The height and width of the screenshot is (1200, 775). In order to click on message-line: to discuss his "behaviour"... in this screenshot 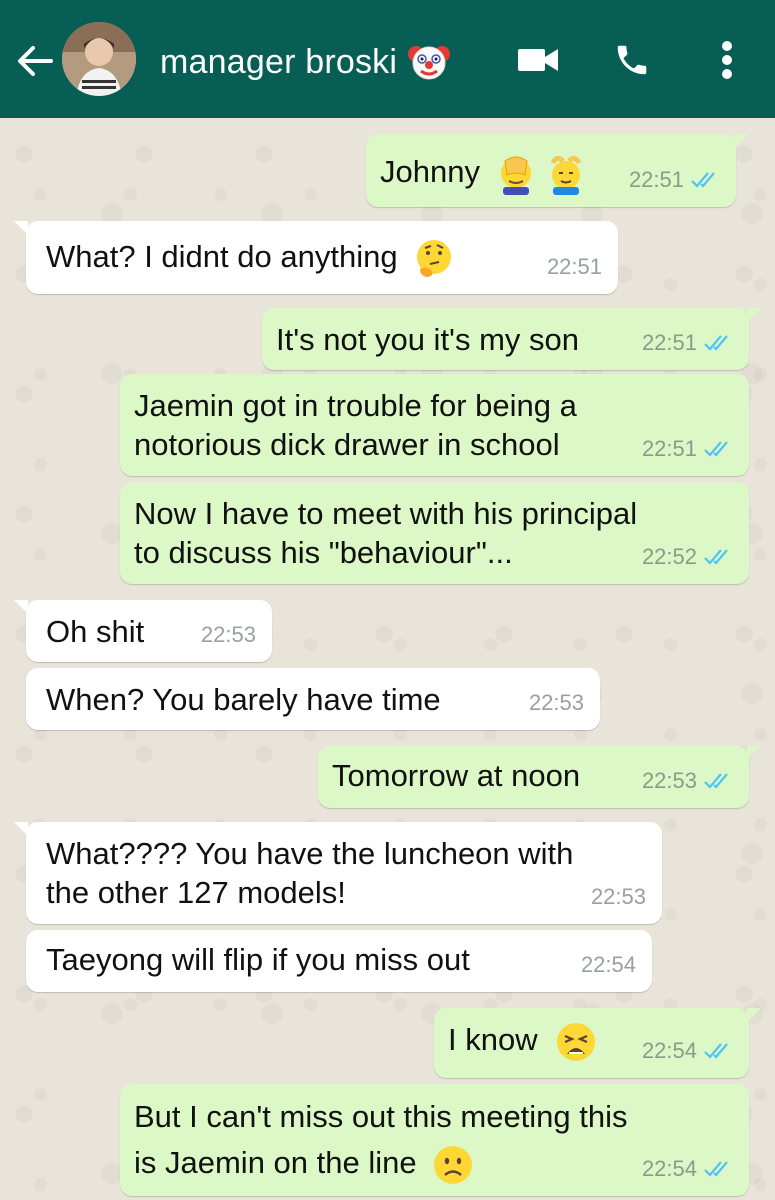, I will do `click(323, 552)`.